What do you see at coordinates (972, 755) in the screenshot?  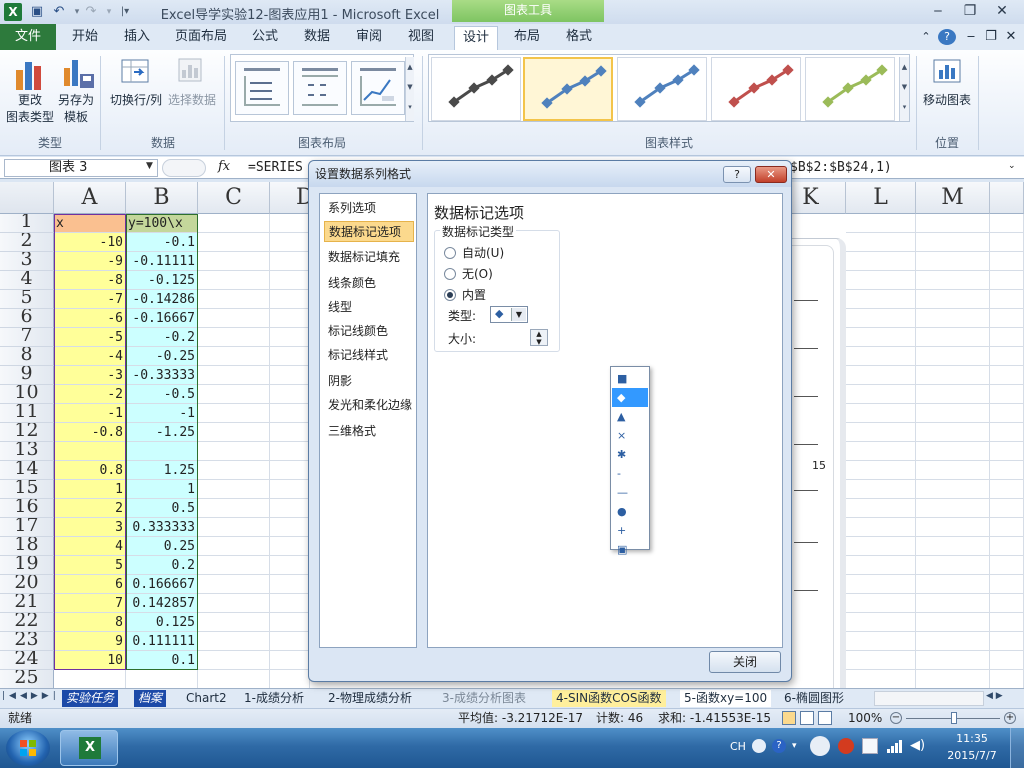 I see `clock-date: 2015/7/7` at bounding box center [972, 755].